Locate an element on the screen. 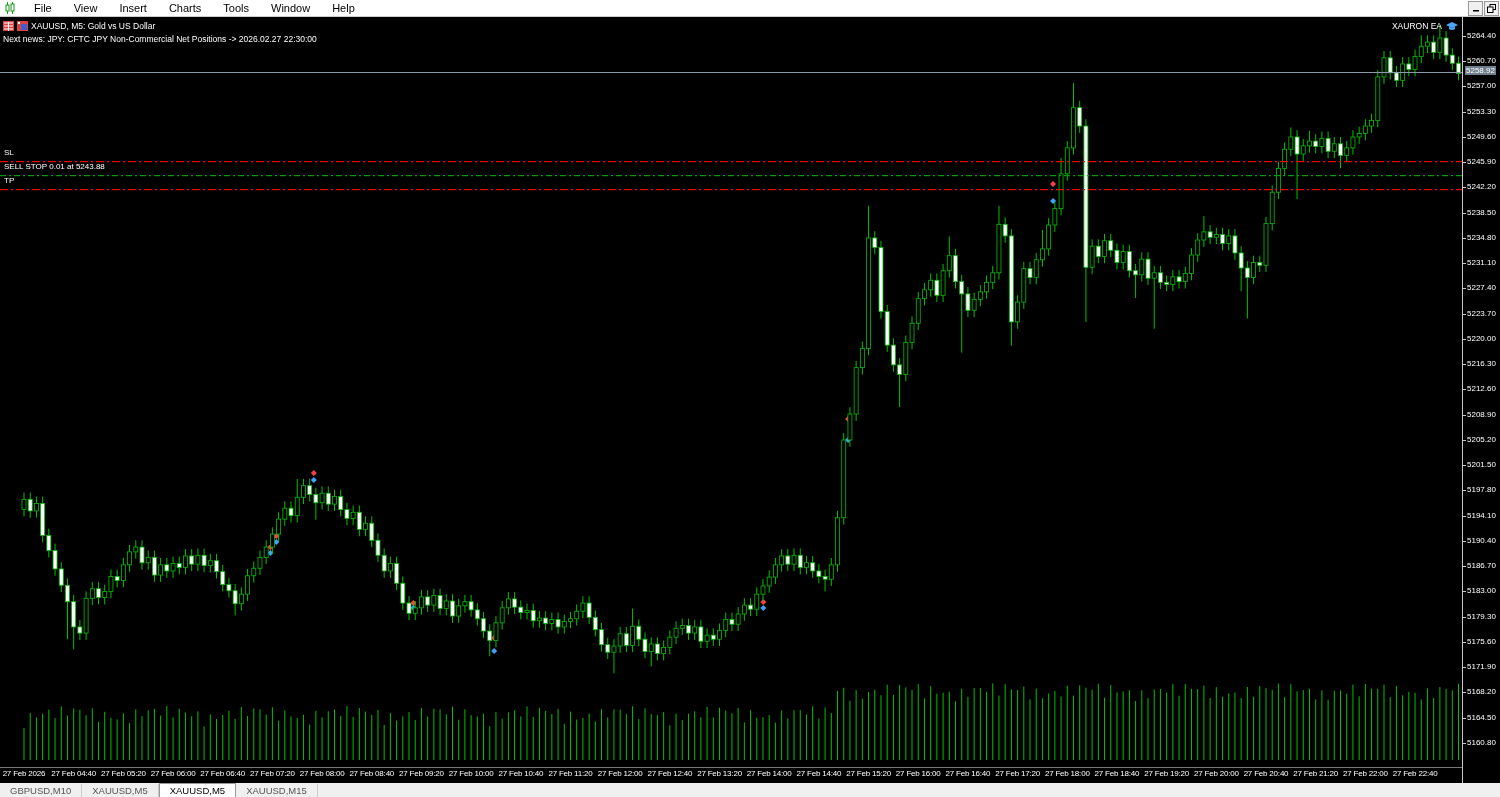  time-label: 27 Feb 20:40 is located at coordinates (1266, 773).